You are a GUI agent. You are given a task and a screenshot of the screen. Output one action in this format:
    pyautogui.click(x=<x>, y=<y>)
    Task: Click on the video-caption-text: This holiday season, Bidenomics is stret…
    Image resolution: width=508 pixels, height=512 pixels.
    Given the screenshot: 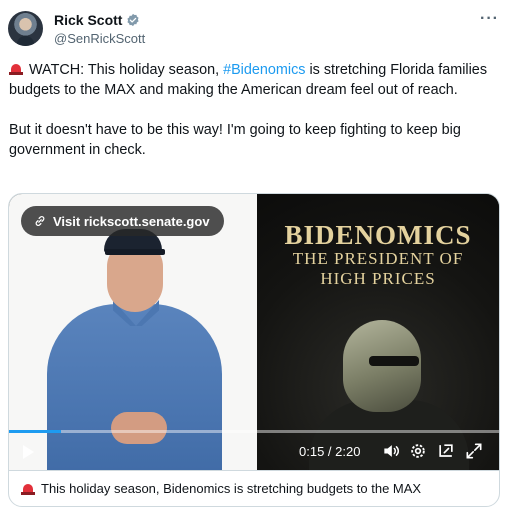 What is the action you would take?
    pyautogui.click(x=231, y=488)
    